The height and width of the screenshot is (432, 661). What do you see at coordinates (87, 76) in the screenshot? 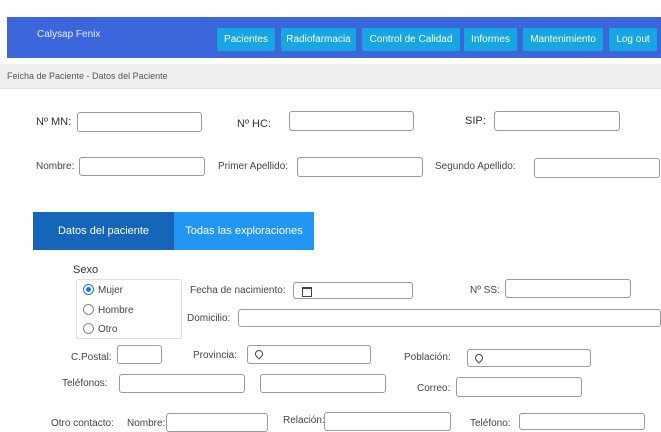
I see `breadcrumb: Feicha de Paciente - Datos del Paciente` at bounding box center [87, 76].